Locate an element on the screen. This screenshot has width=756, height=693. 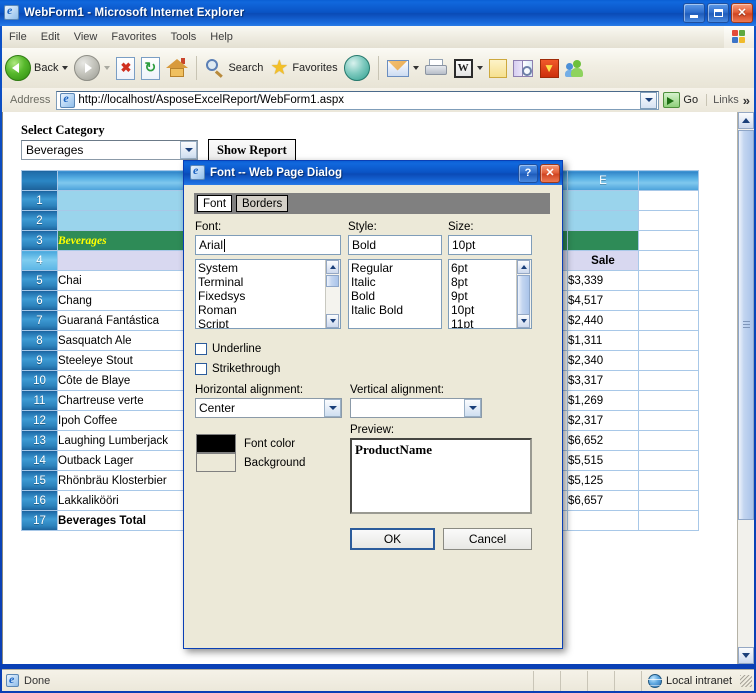
font-input: Arial is located at coordinates (268, 245).